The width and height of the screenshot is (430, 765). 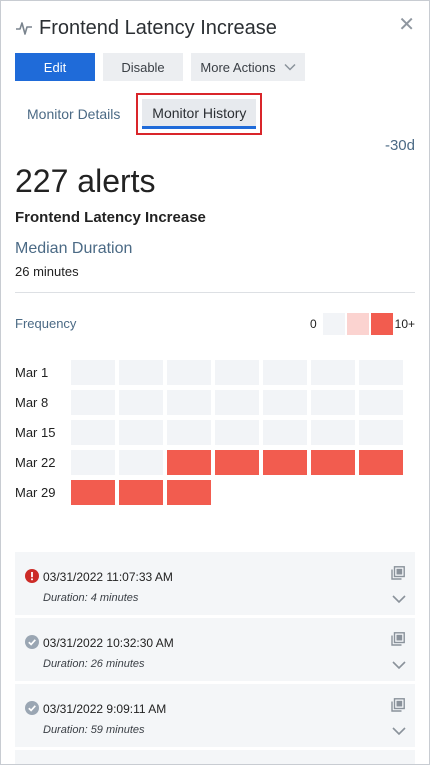 I want to click on heatmap-row: Mar 1, so click(x=211, y=372).